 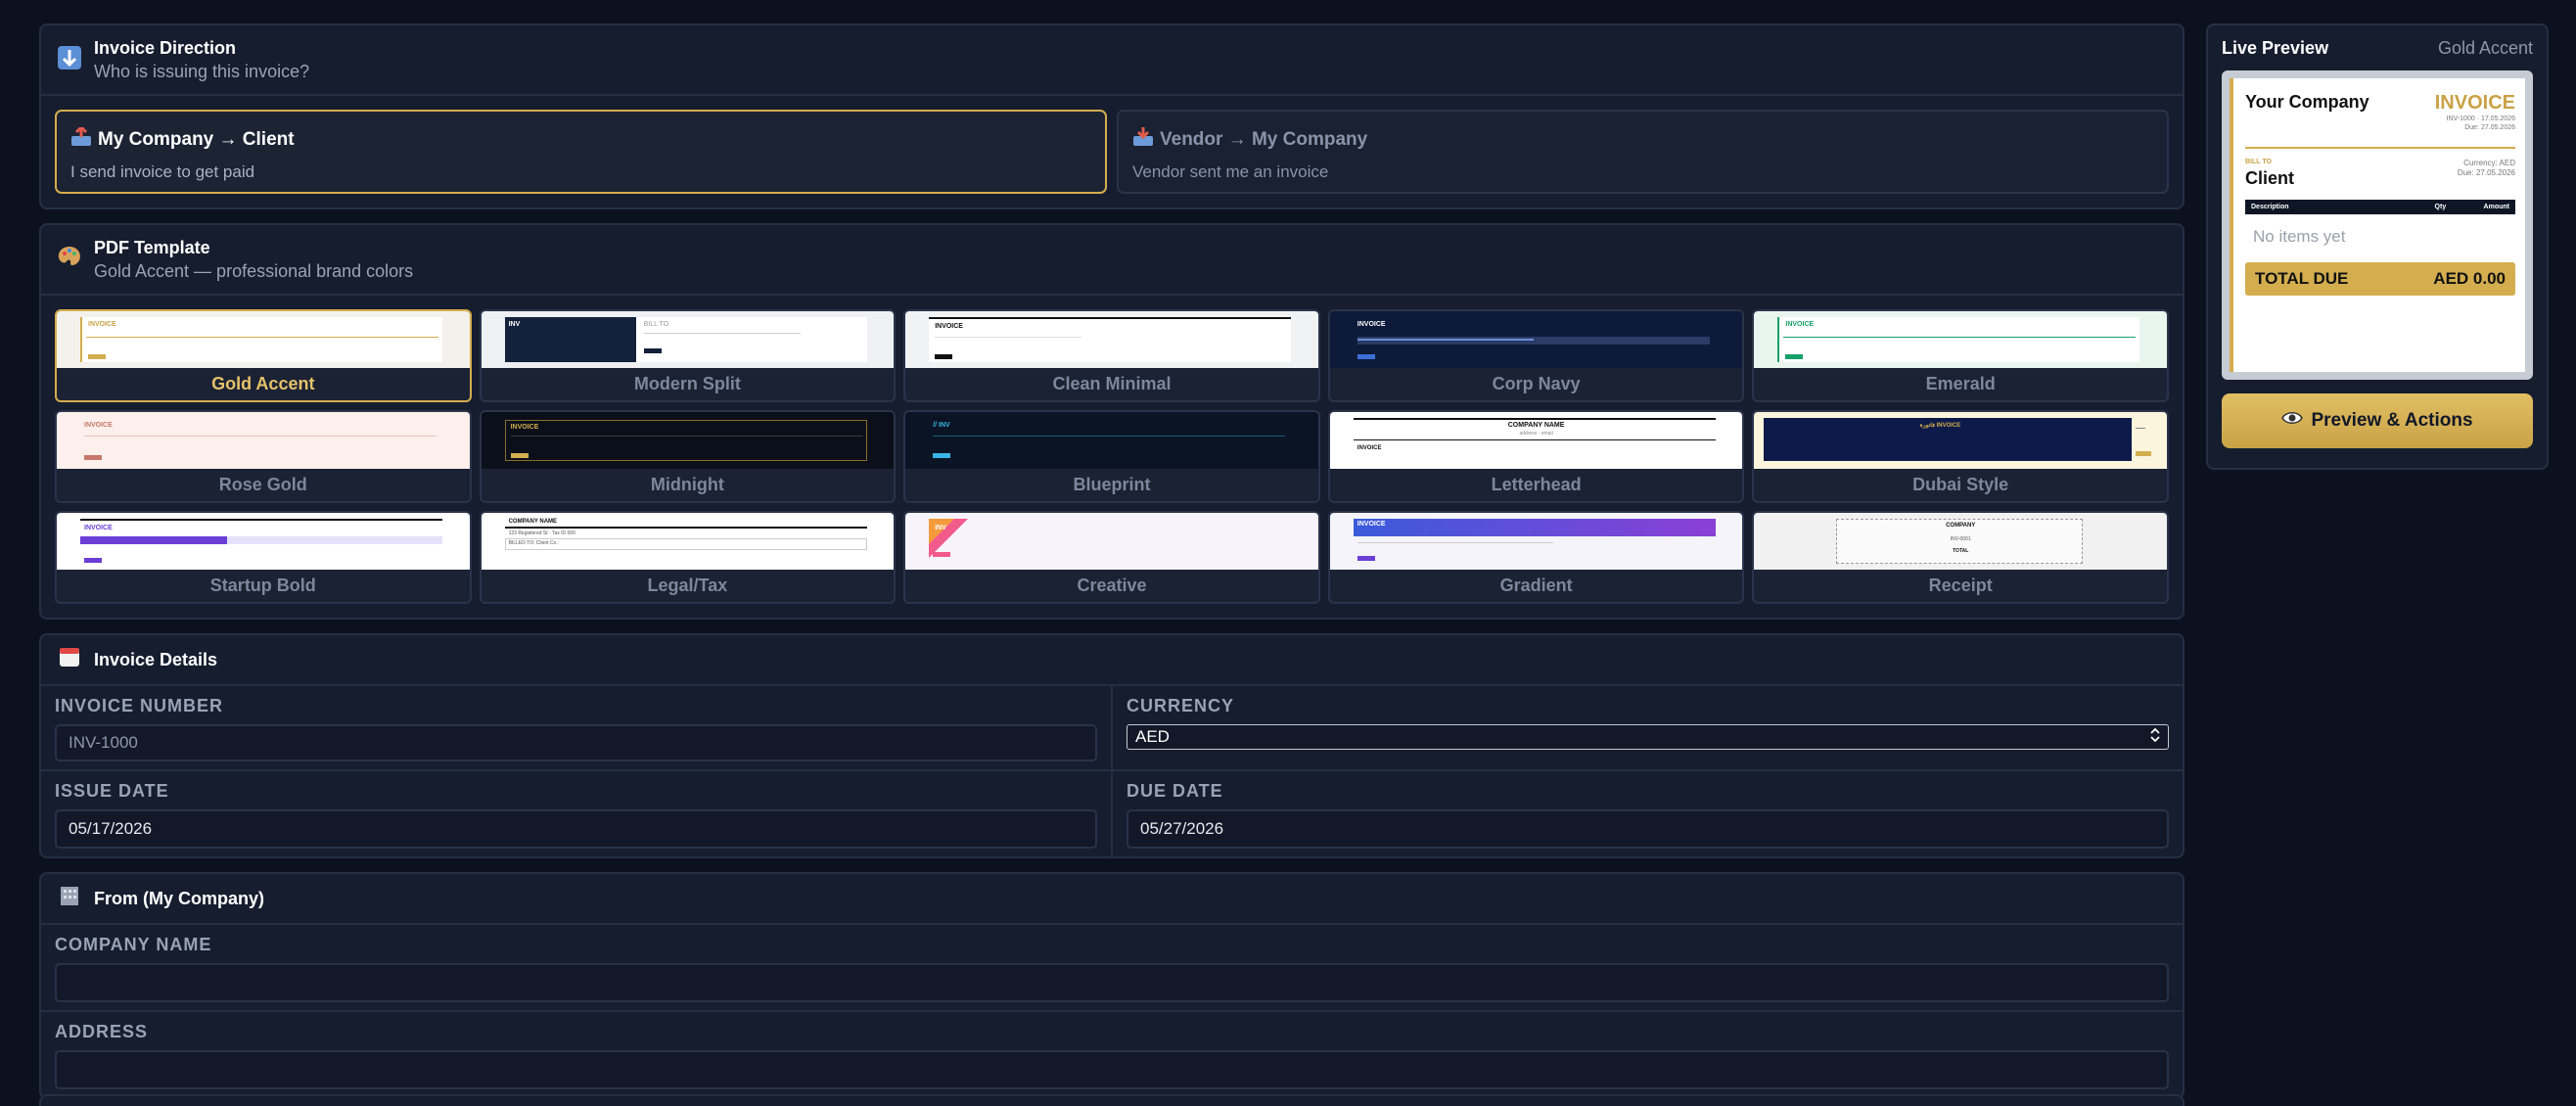 What do you see at coordinates (1537, 484) in the screenshot?
I see `template-name: Letterhead` at bounding box center [1537, 484].